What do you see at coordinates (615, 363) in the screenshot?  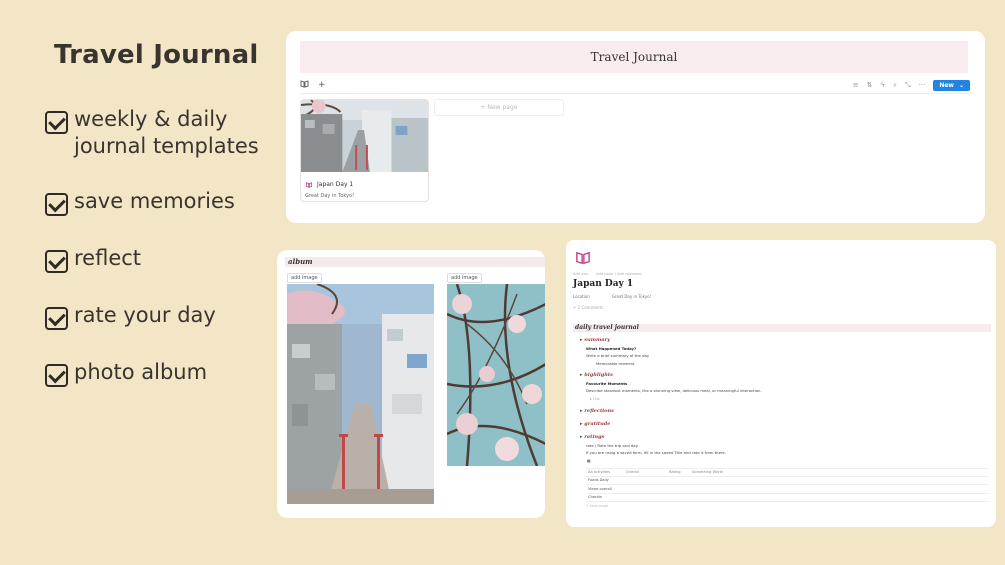 I see `summary-bullet: Memorable moment` at bounding box center [615, 363].